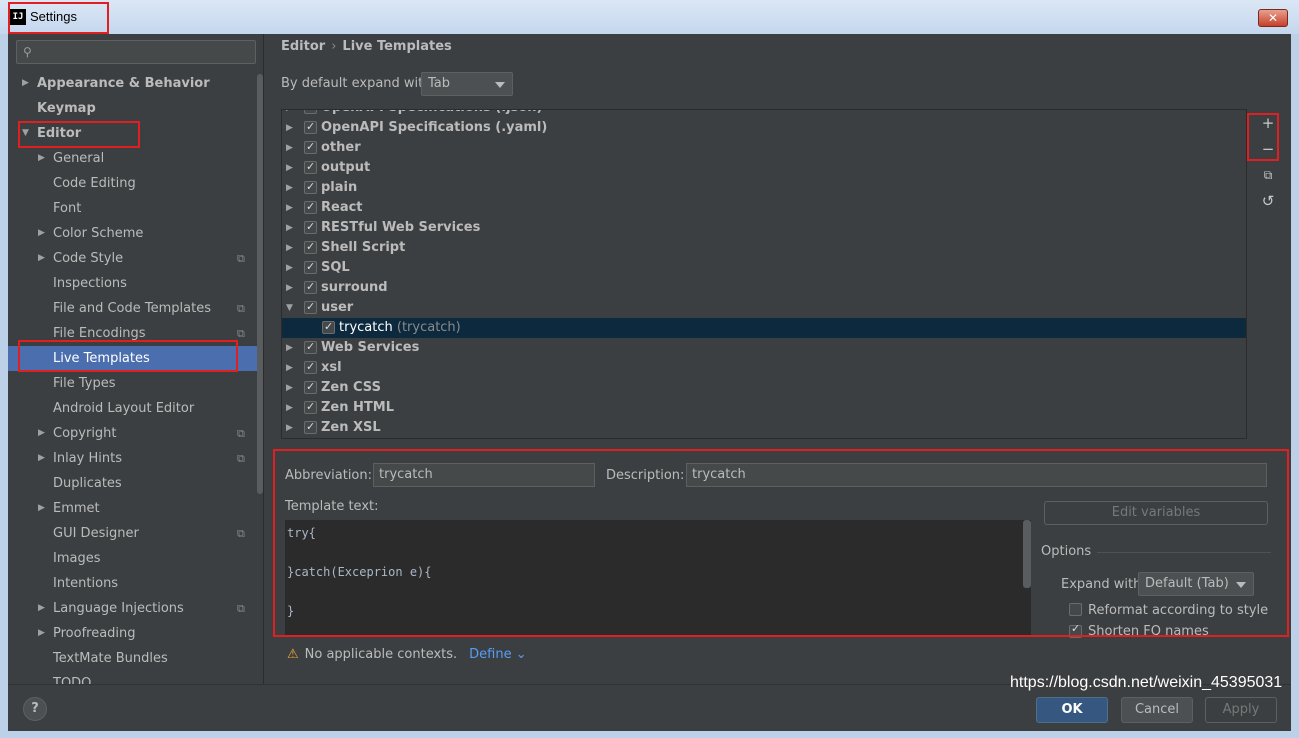  Describe the element at coordinates (764, 367) in the screenshot. I see `template-group: ▶ xsl` at that location.